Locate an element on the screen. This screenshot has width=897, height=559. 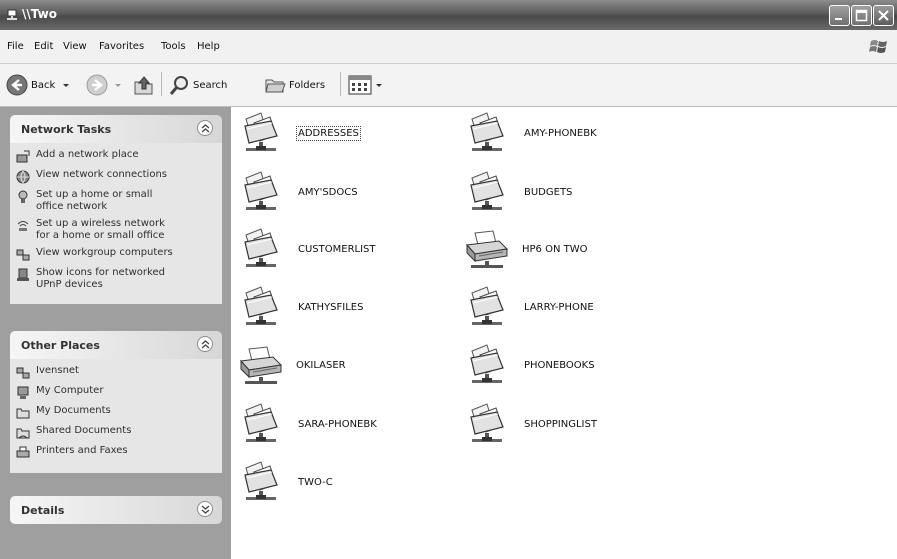
up-folder-icon is located at coordinates (143, 85).